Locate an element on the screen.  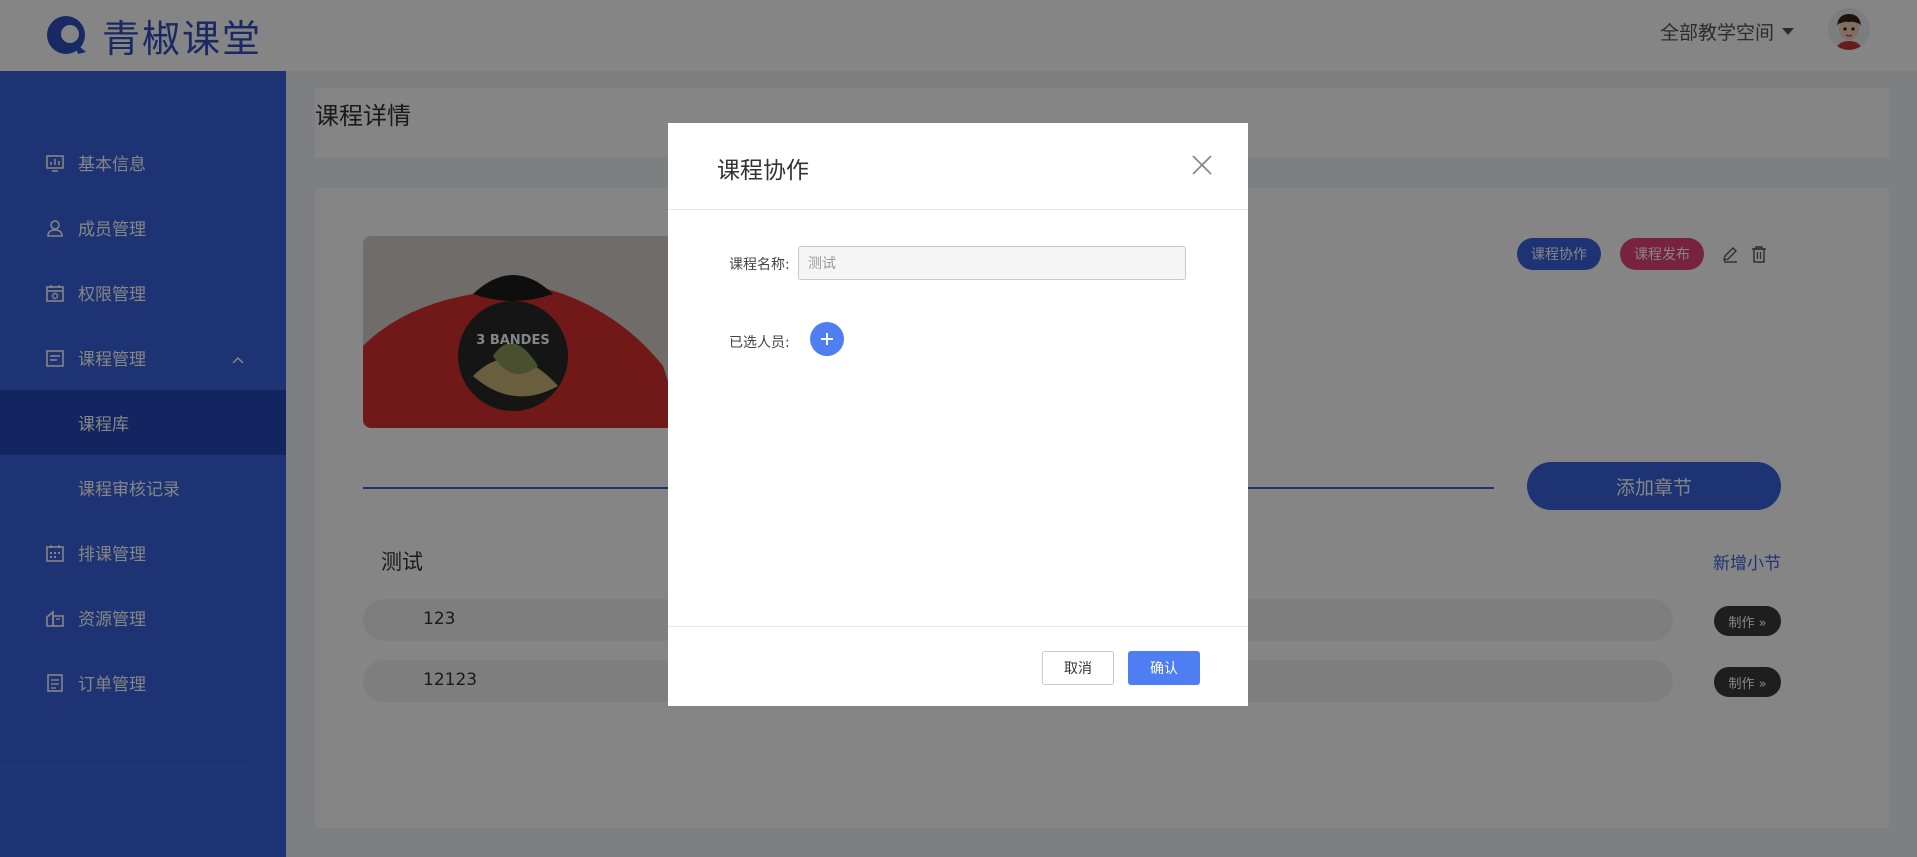
selected-members-label: 已选人员: is located at coordinates (759, 343).